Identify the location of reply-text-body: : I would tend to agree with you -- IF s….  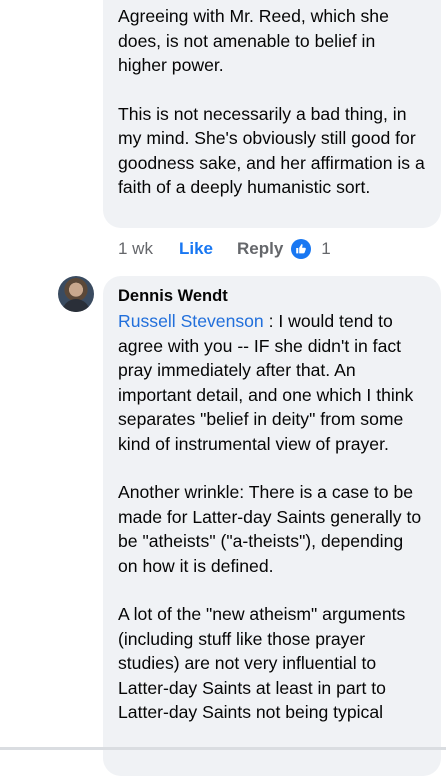
(266, 382).